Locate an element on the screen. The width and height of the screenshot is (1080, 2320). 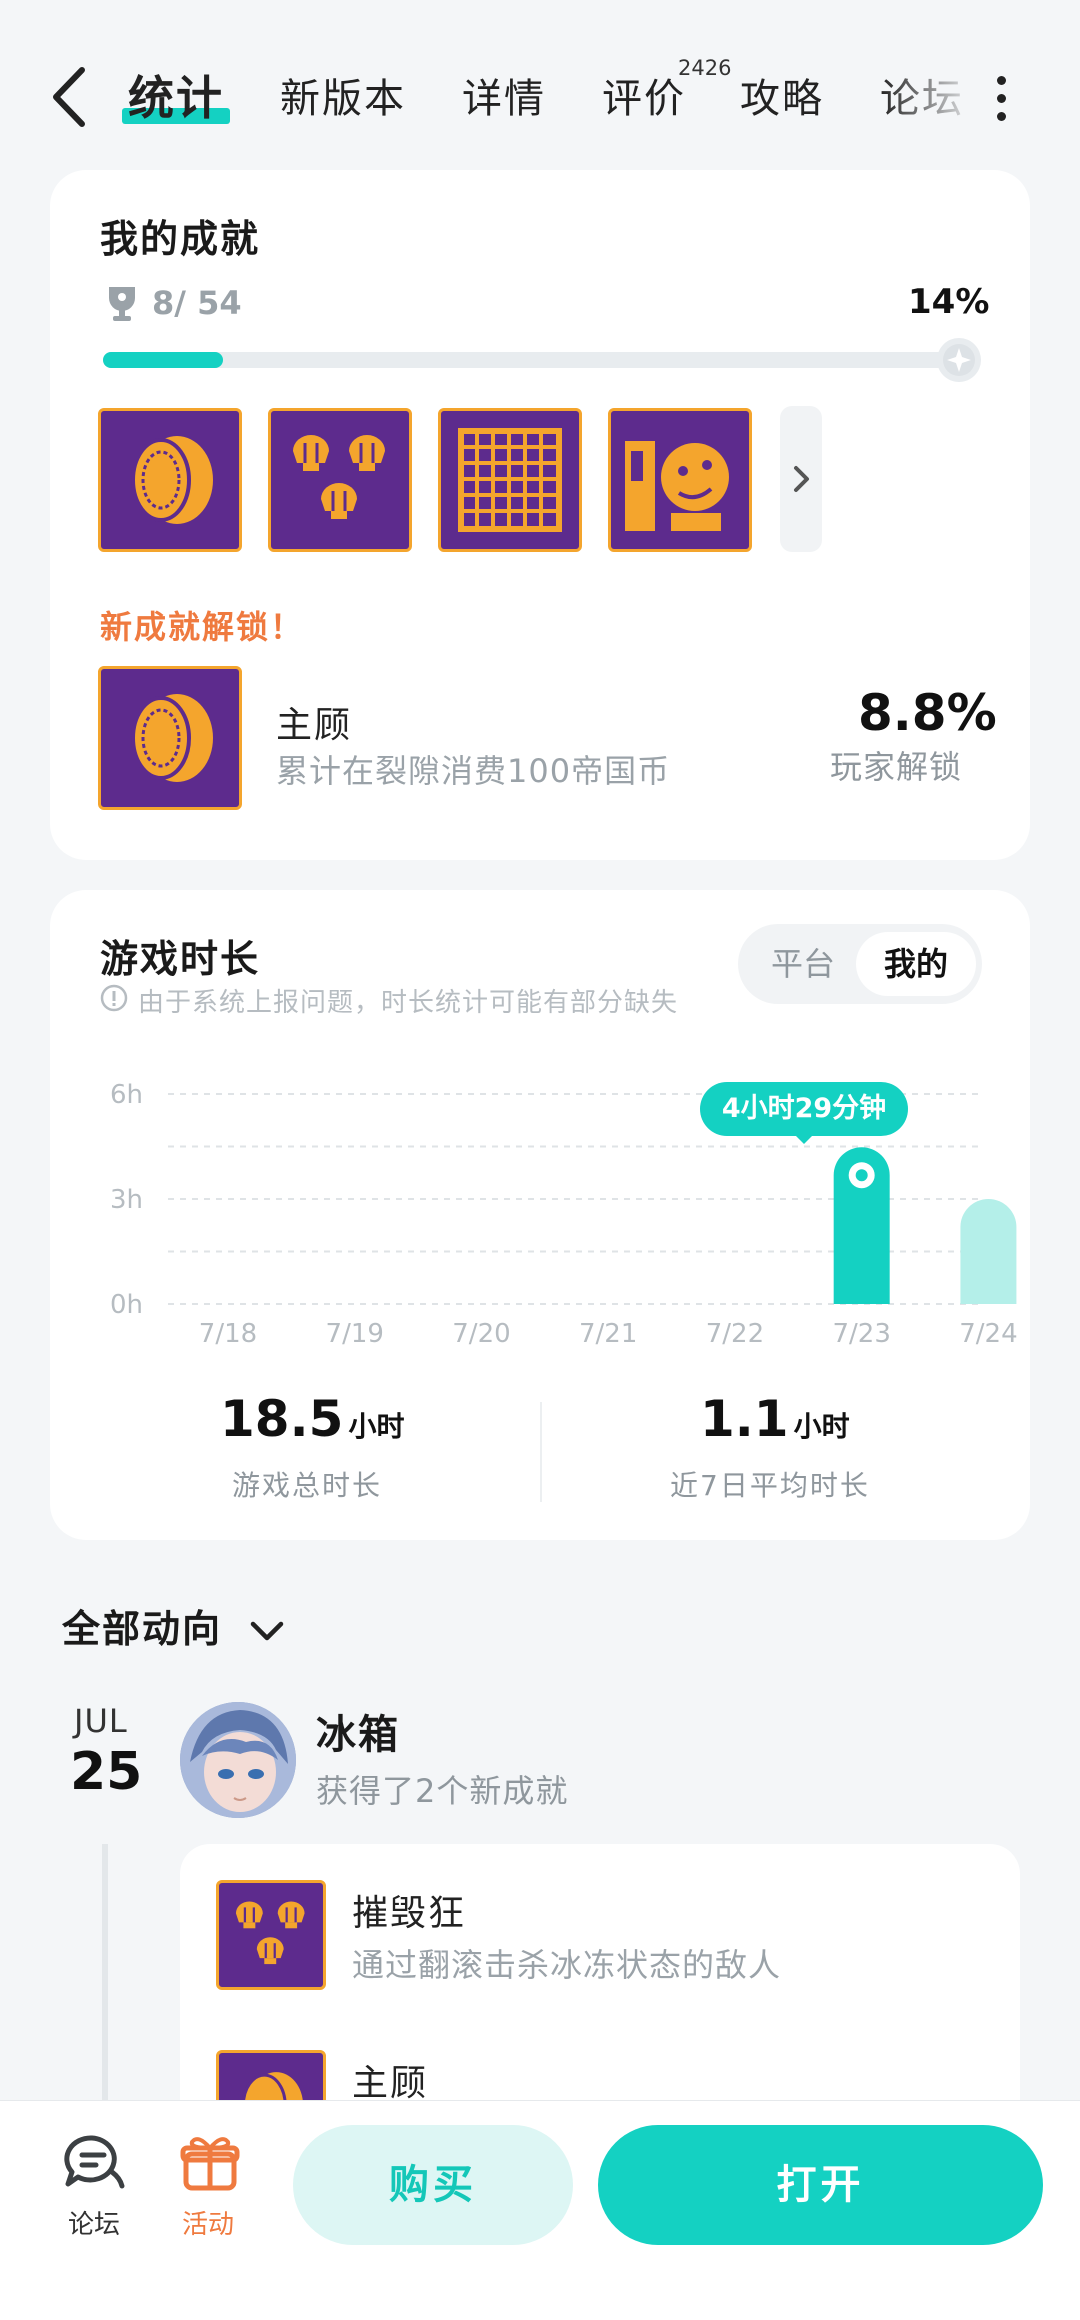
unlocked-achievement-desc: 累计在裂隙消费100帝国币 is located at coordinates (473, 771).